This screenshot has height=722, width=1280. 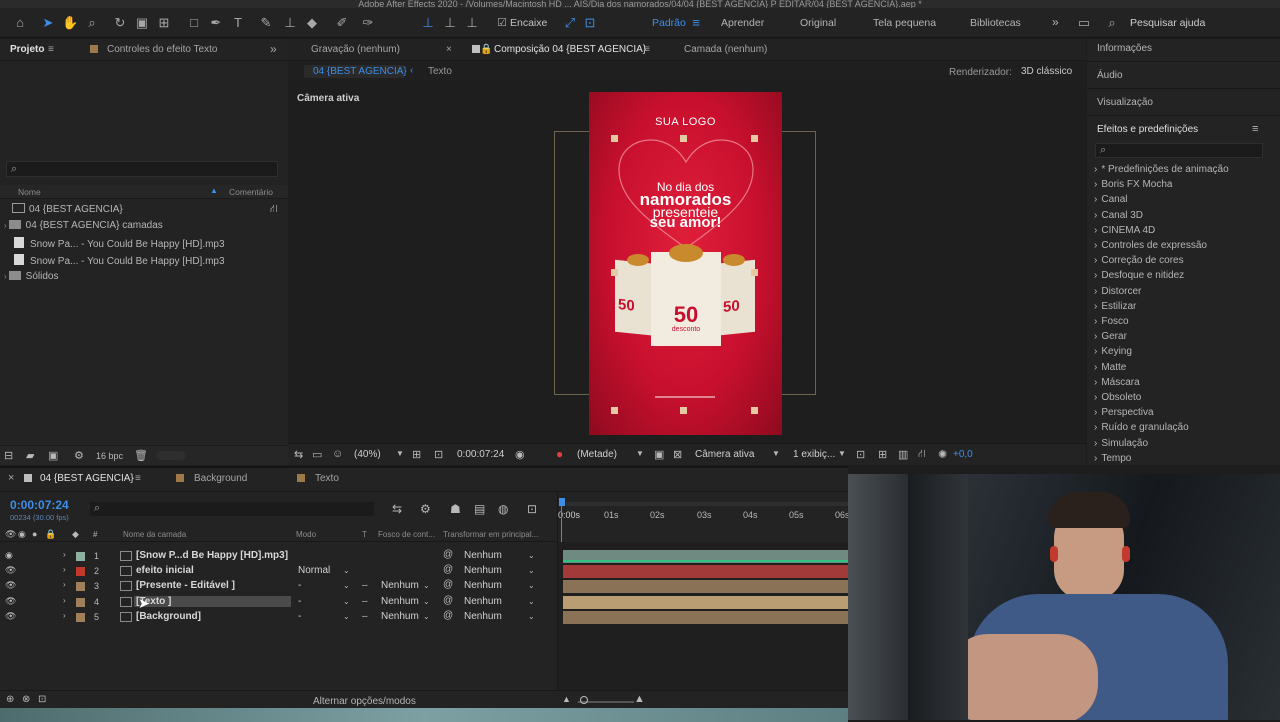 What do you see at coordinates (164, 23) in the screenshot?
I see `pan-behind-tool-icon: ⊞` at bounding box center [164, 23].